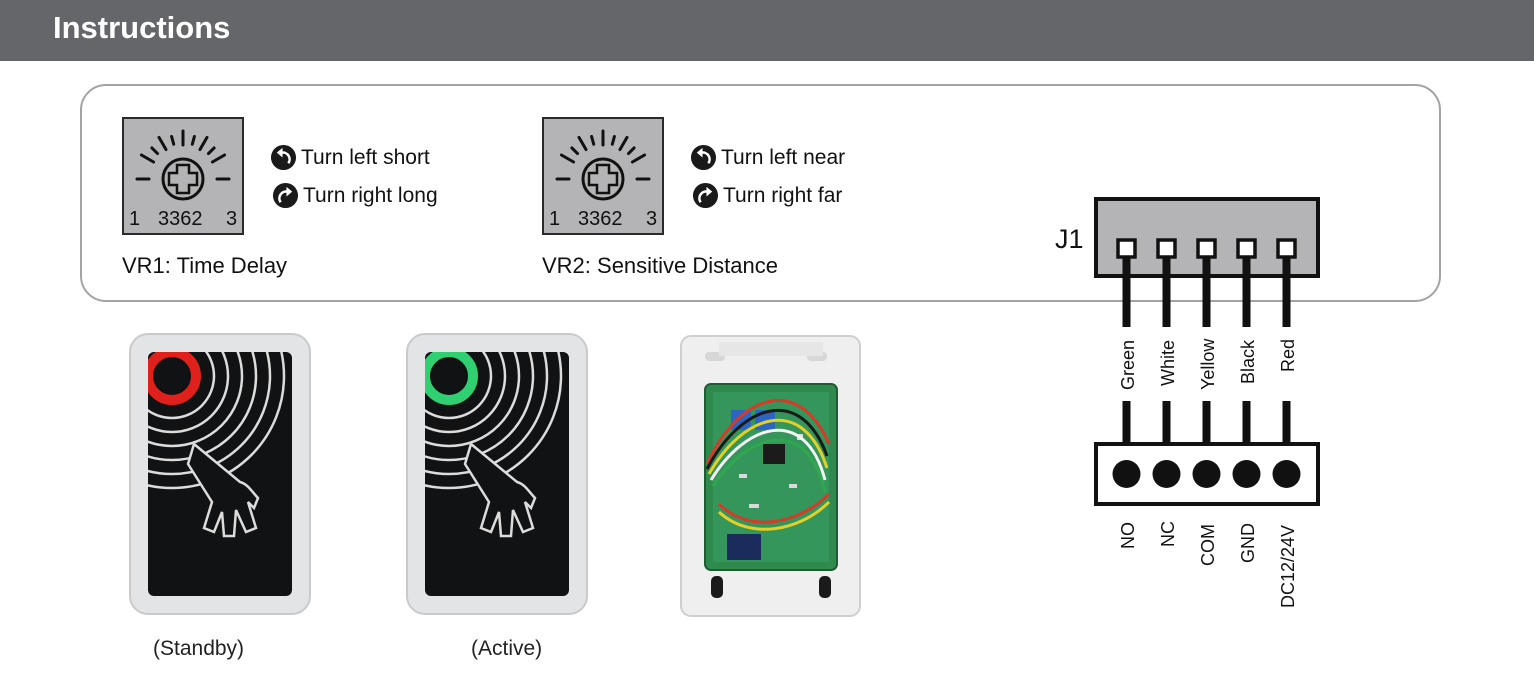  What do you see at coordinates (1208, 364) in the screenshot?
I see `wire-label-yellow: Yellow` at bounding box center [1208, 364].